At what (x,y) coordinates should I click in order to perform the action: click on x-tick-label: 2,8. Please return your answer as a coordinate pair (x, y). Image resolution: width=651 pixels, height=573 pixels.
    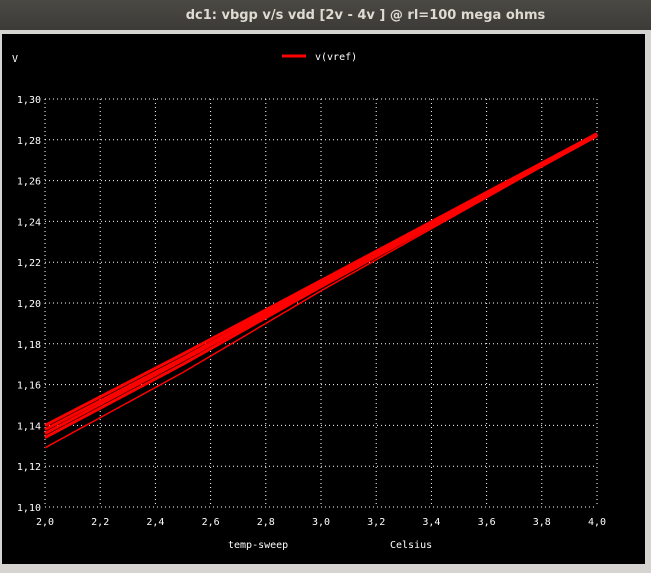
    Looking at the image, I should click on (266, 522).